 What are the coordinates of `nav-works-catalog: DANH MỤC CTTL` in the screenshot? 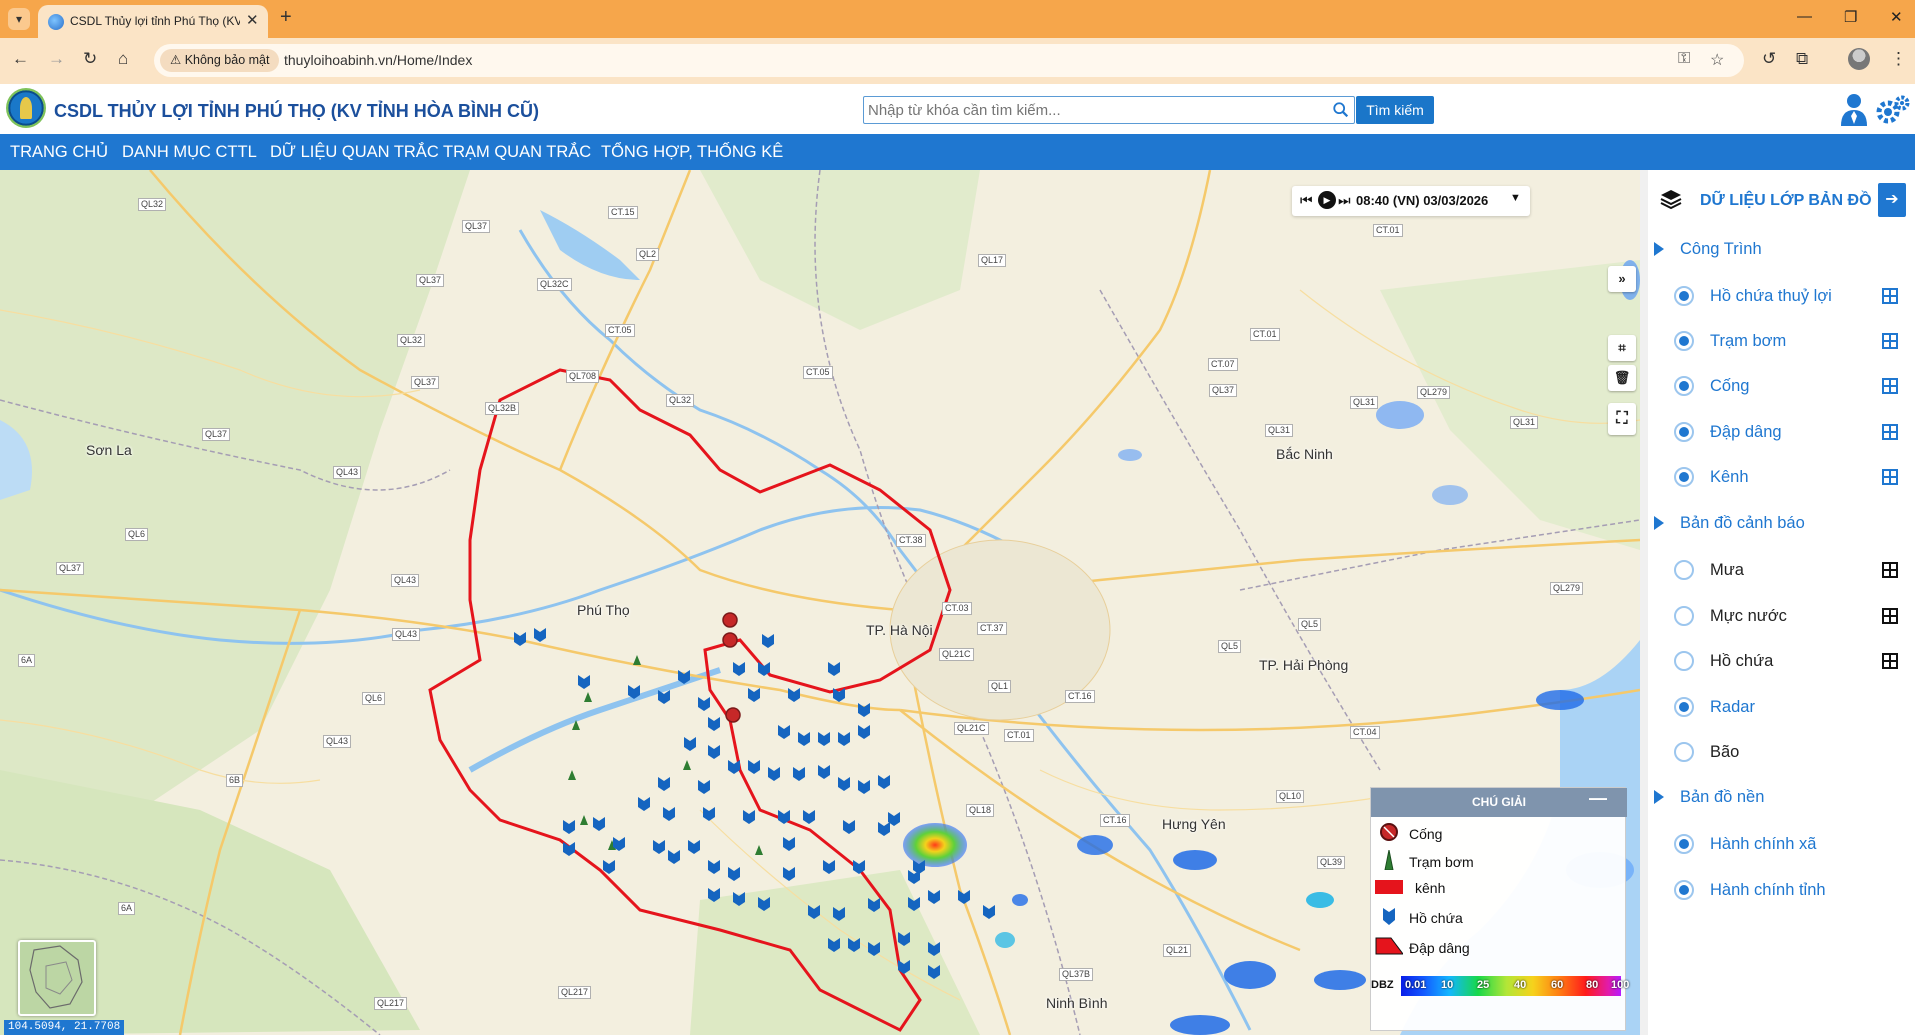 It's located at (189, 152).